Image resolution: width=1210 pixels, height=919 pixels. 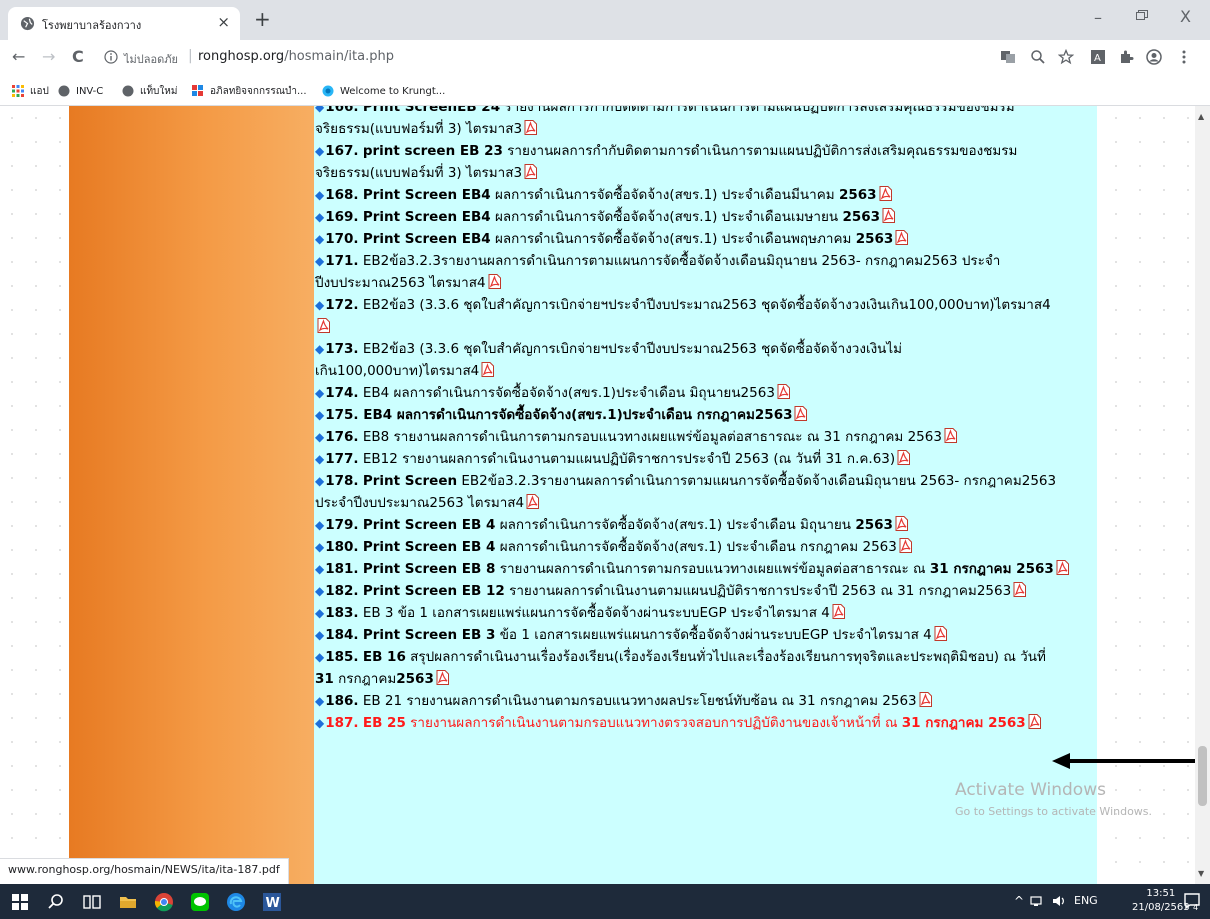 What do you see at coordinates (328, 91) in the screenshot?
I see `krungthai-icon` at bounding box center [328, 91].